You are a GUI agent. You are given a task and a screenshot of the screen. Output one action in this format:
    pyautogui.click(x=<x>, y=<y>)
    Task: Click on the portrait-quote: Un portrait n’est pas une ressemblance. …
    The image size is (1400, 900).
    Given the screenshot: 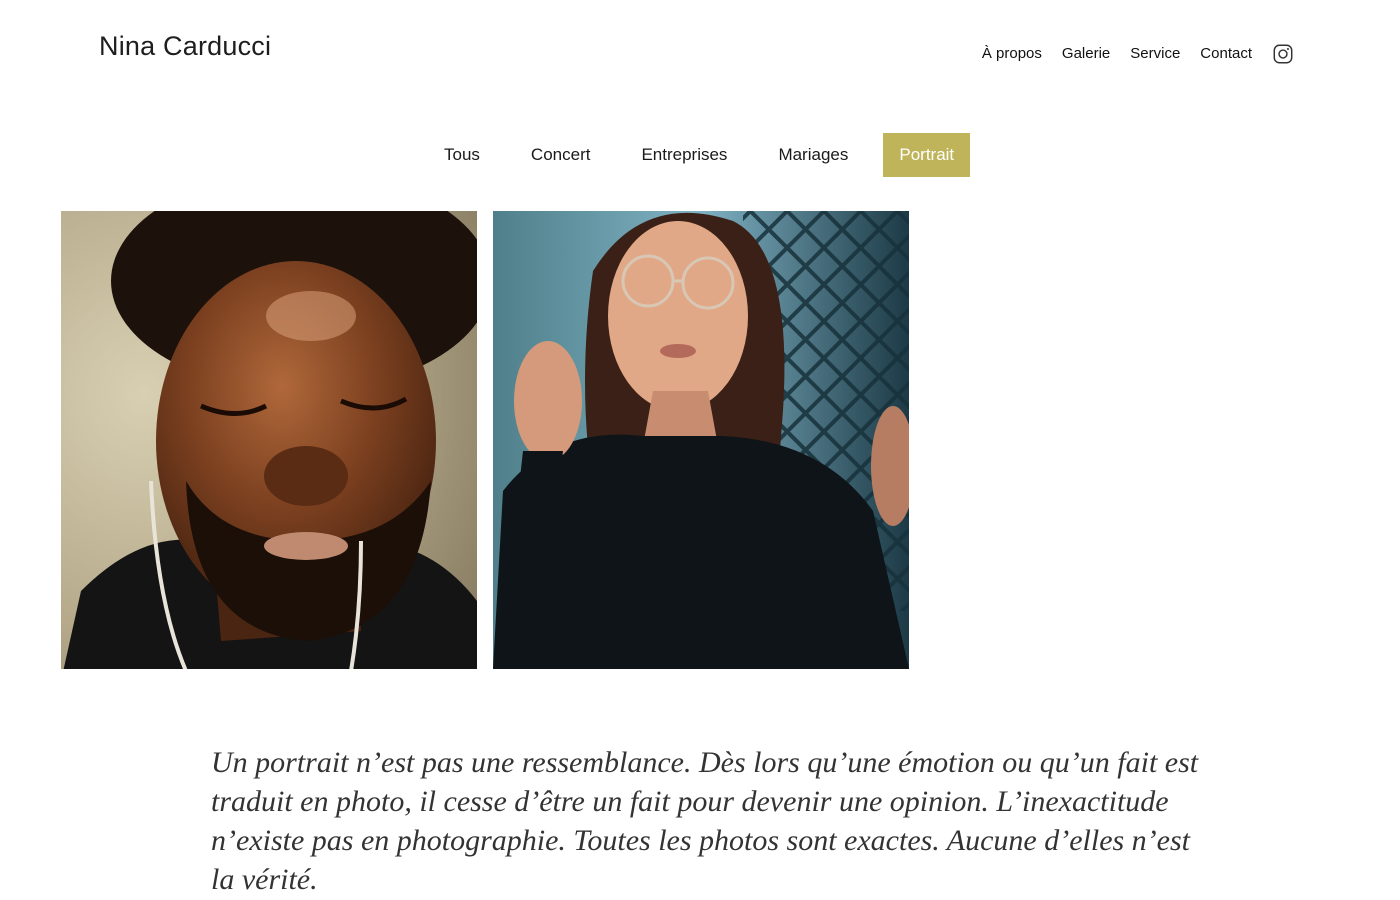 What is the action you would take?
    pyautogui.click(x=705, y=821)
    